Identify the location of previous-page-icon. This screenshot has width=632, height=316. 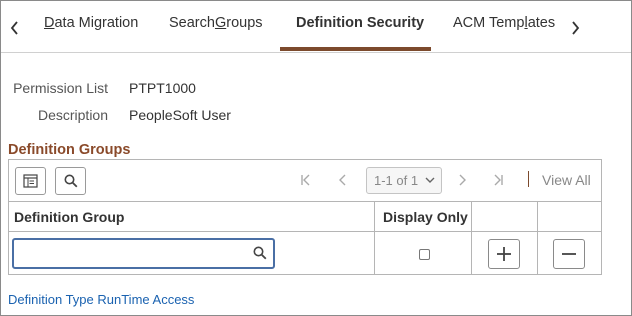
(343, 180).